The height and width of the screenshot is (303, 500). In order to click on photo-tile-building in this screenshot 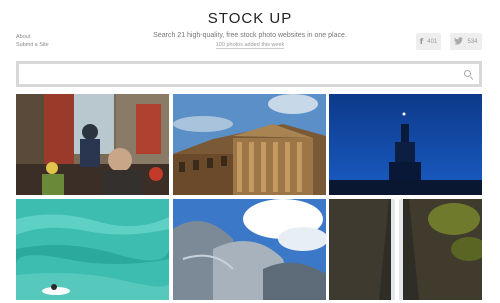, I will do `click(249, 144)`.